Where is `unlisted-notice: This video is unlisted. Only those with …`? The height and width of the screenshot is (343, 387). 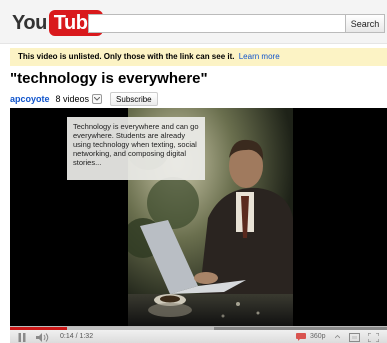 unlisted-notice: This video is unlisted. Only those with … is located at coordinates (198, 57).